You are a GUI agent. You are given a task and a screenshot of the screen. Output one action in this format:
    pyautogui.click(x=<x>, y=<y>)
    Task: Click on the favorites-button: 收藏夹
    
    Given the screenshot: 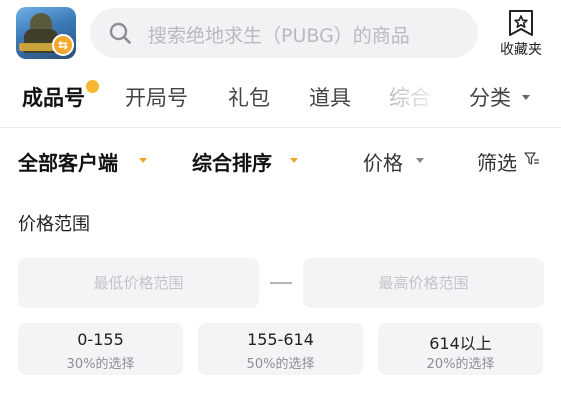 What is the action you would take?
    pyautogui.click(x=521, y=34)
    